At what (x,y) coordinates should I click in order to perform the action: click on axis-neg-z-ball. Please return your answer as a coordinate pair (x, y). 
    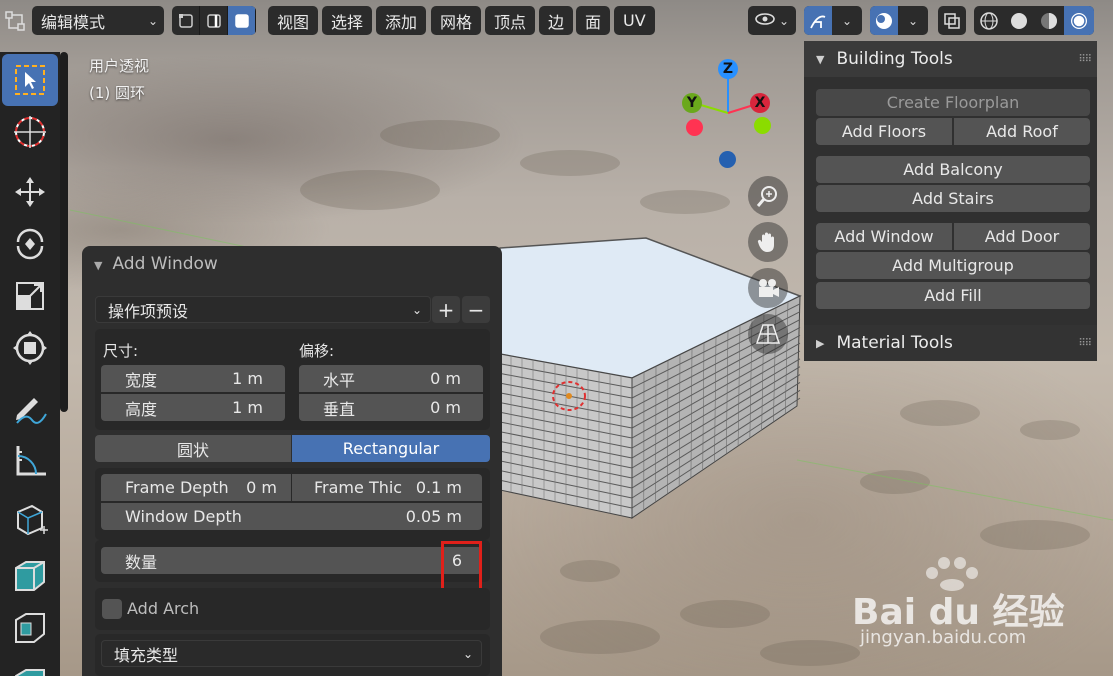
    Looking at the image, I should click on (727, 159).